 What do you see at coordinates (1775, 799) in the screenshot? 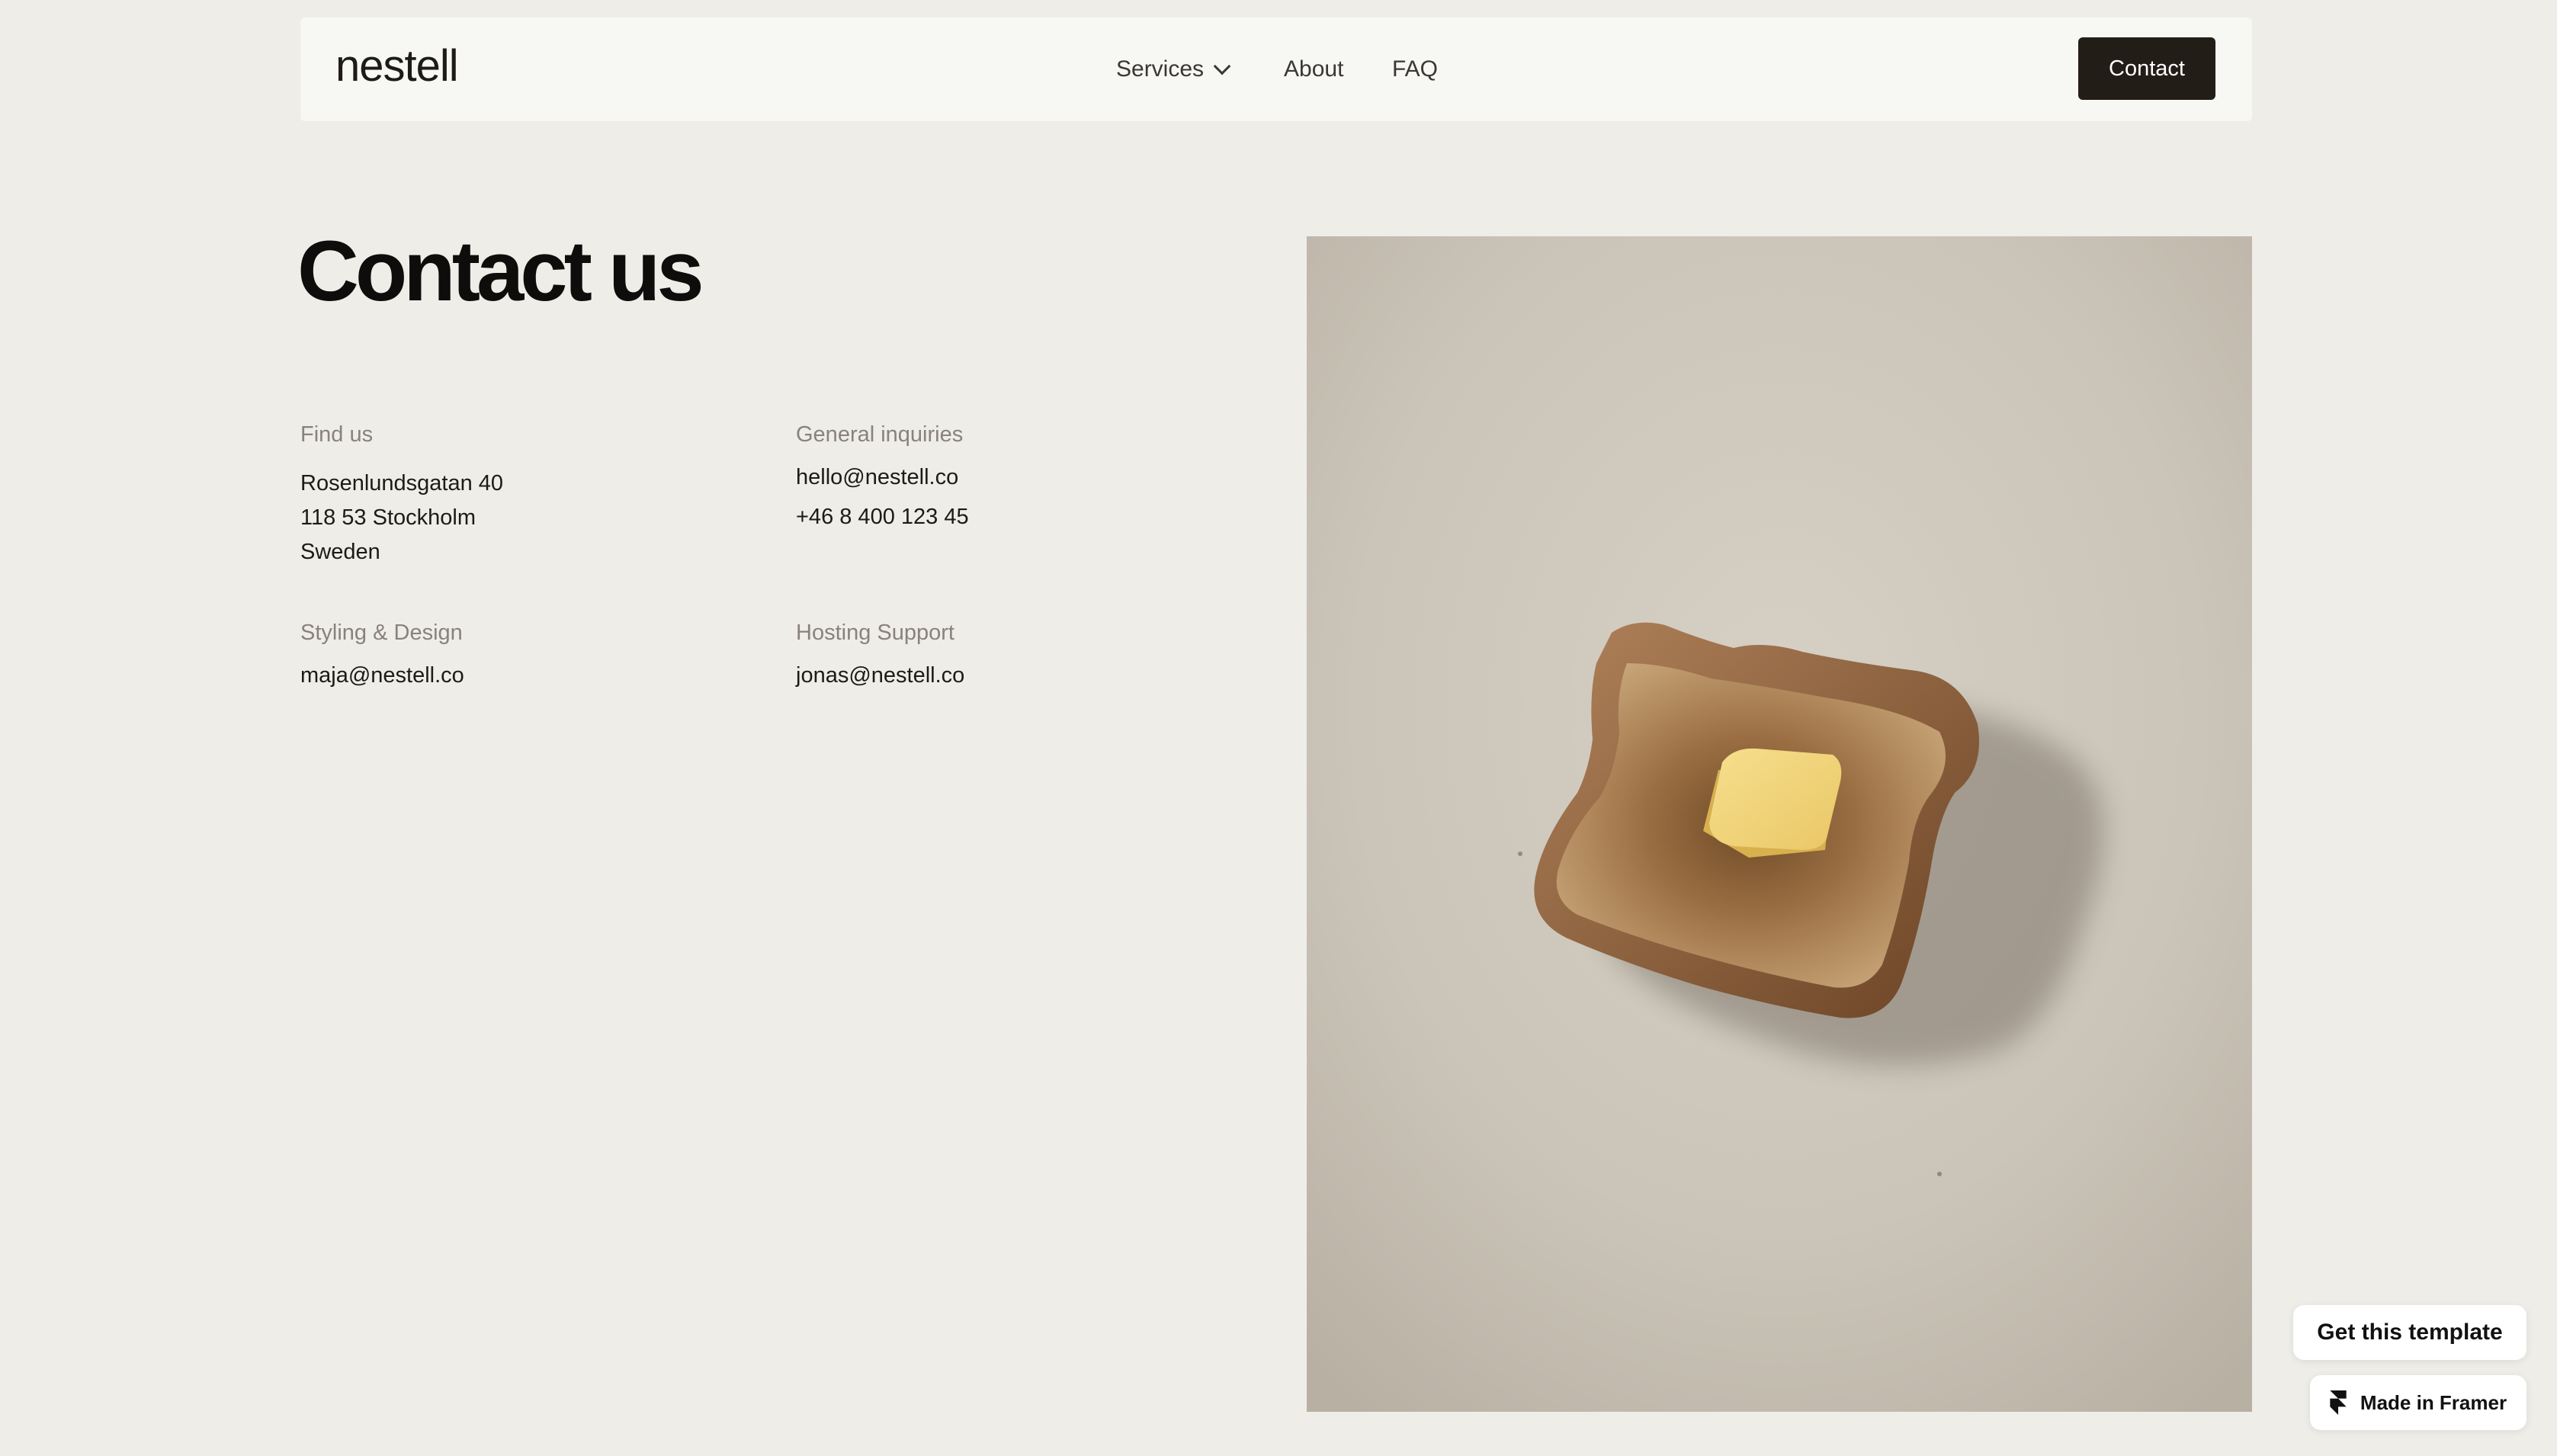
I see `butter-top` at bounding box center [1775, 799].